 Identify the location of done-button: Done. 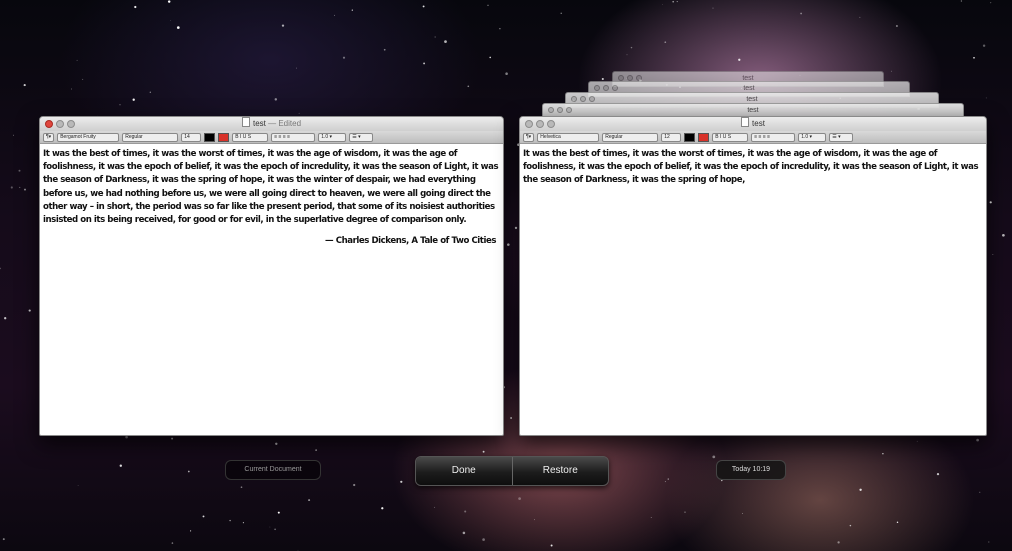
(464, 471).